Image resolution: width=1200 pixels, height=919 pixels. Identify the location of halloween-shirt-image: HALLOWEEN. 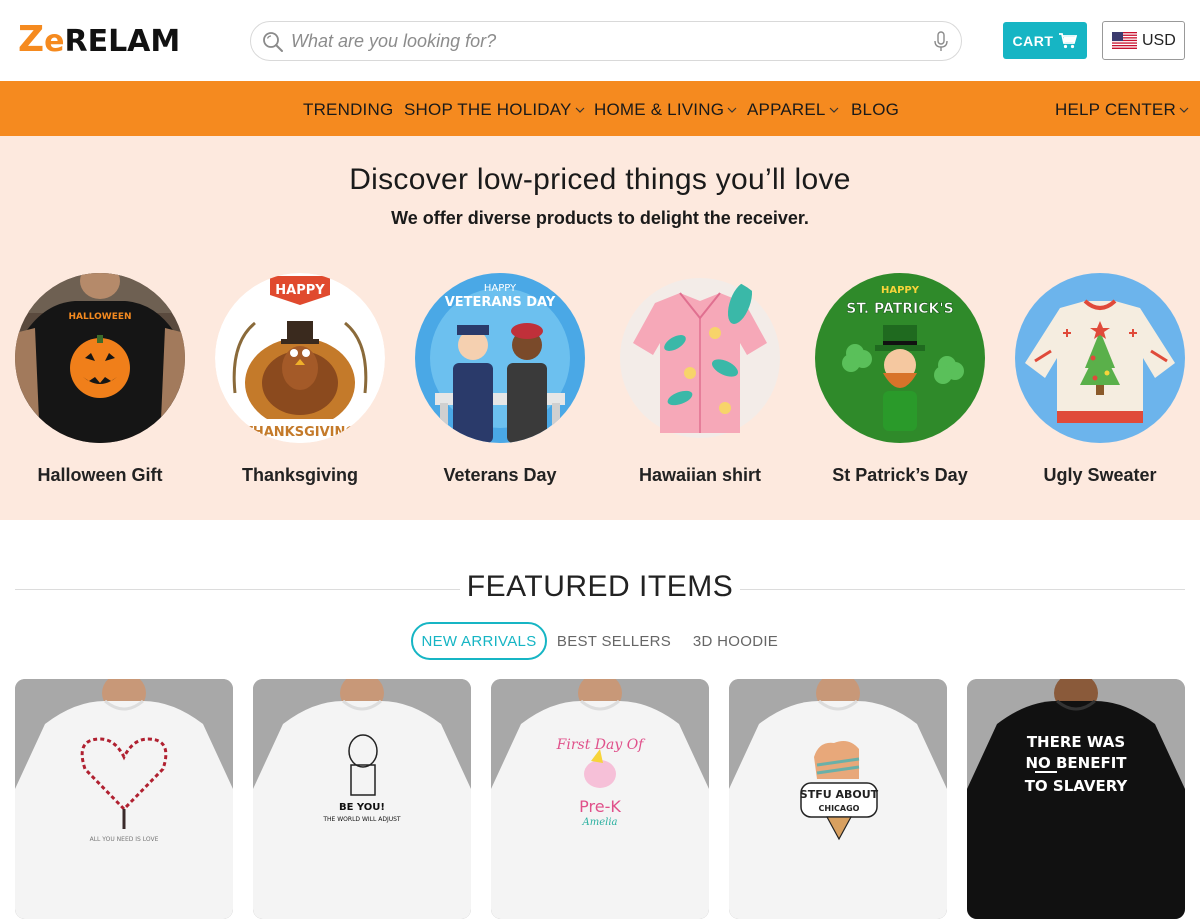
(100, 358).